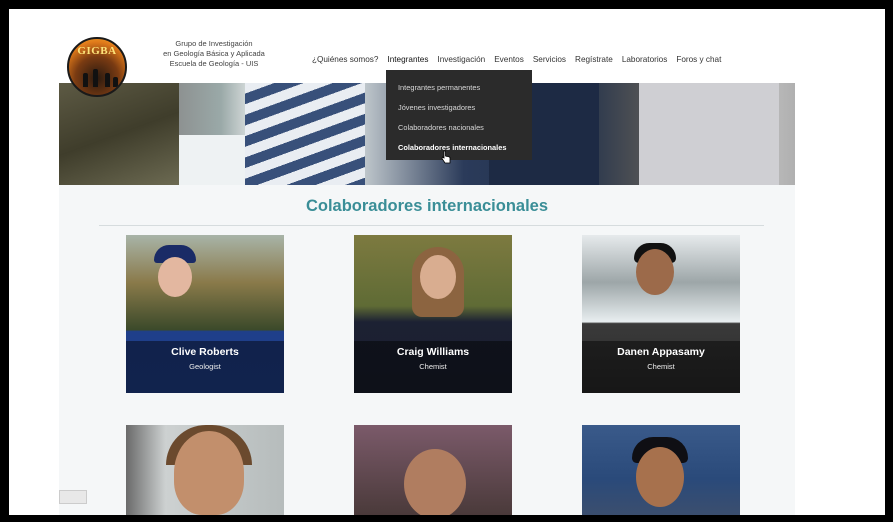 The height and width of the screenshot is (522, 893). Describe the element at coordinates (205, 366) in the screenshot. I see `person-role: Geologist` at that location.